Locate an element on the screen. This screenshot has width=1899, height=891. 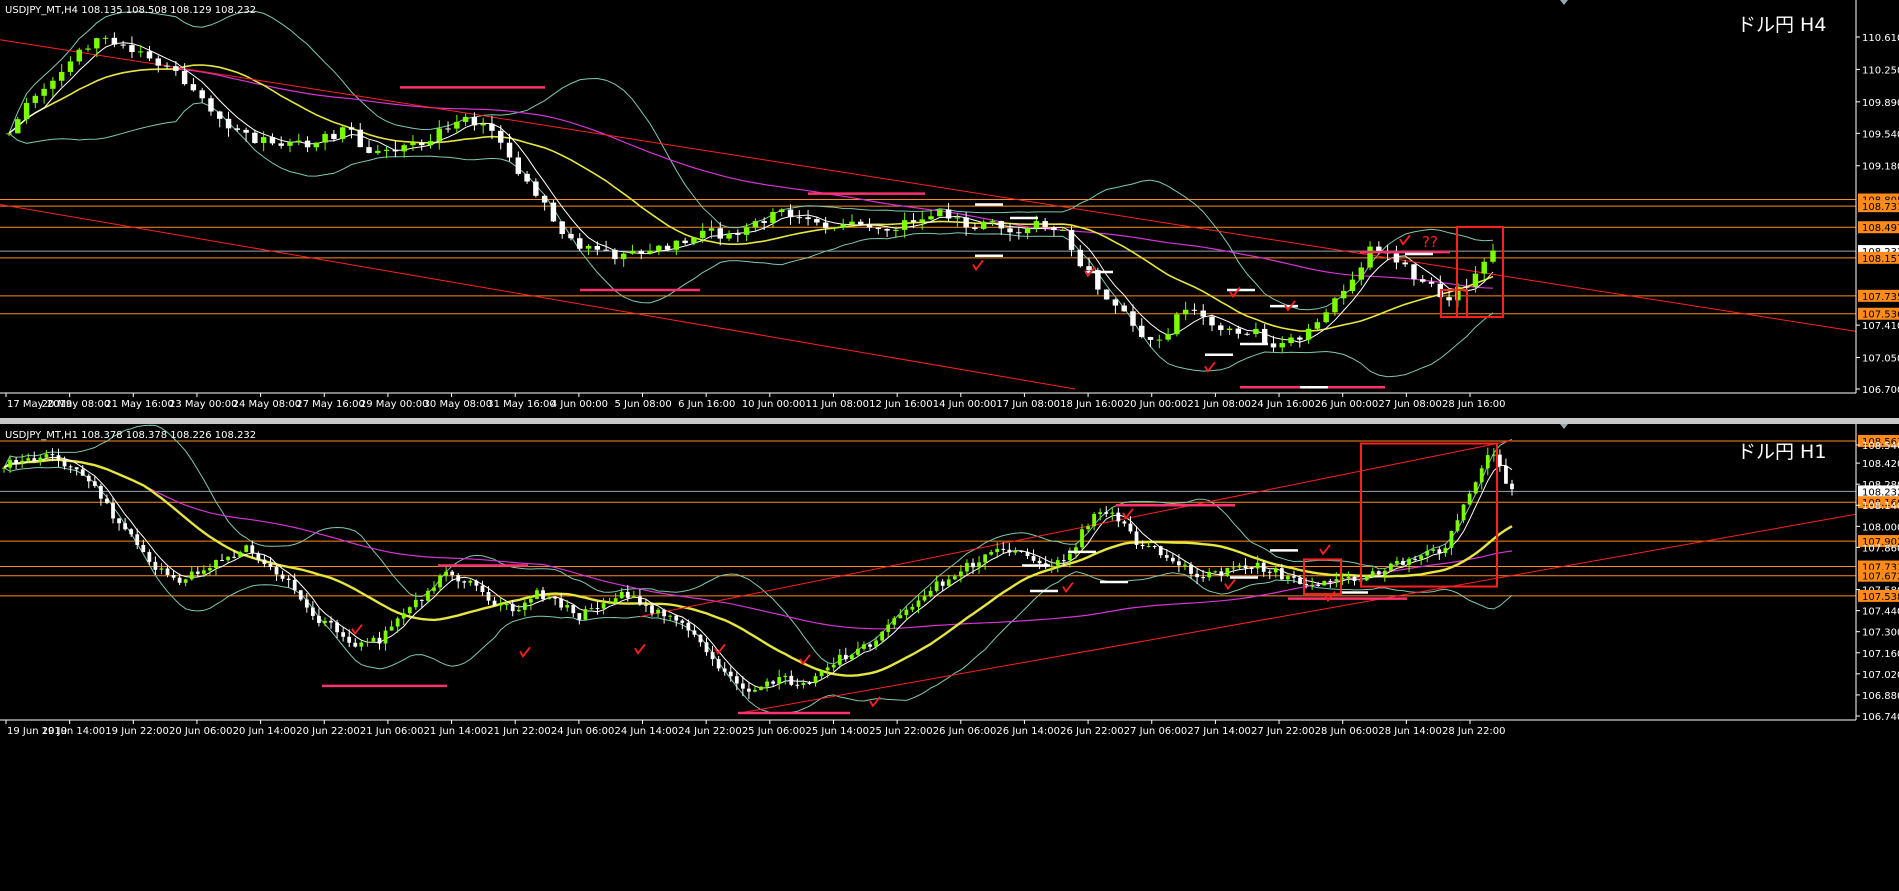
h1-x-tick-label-12: 25 Jun 06:00 is located at coordinates (774, 731).